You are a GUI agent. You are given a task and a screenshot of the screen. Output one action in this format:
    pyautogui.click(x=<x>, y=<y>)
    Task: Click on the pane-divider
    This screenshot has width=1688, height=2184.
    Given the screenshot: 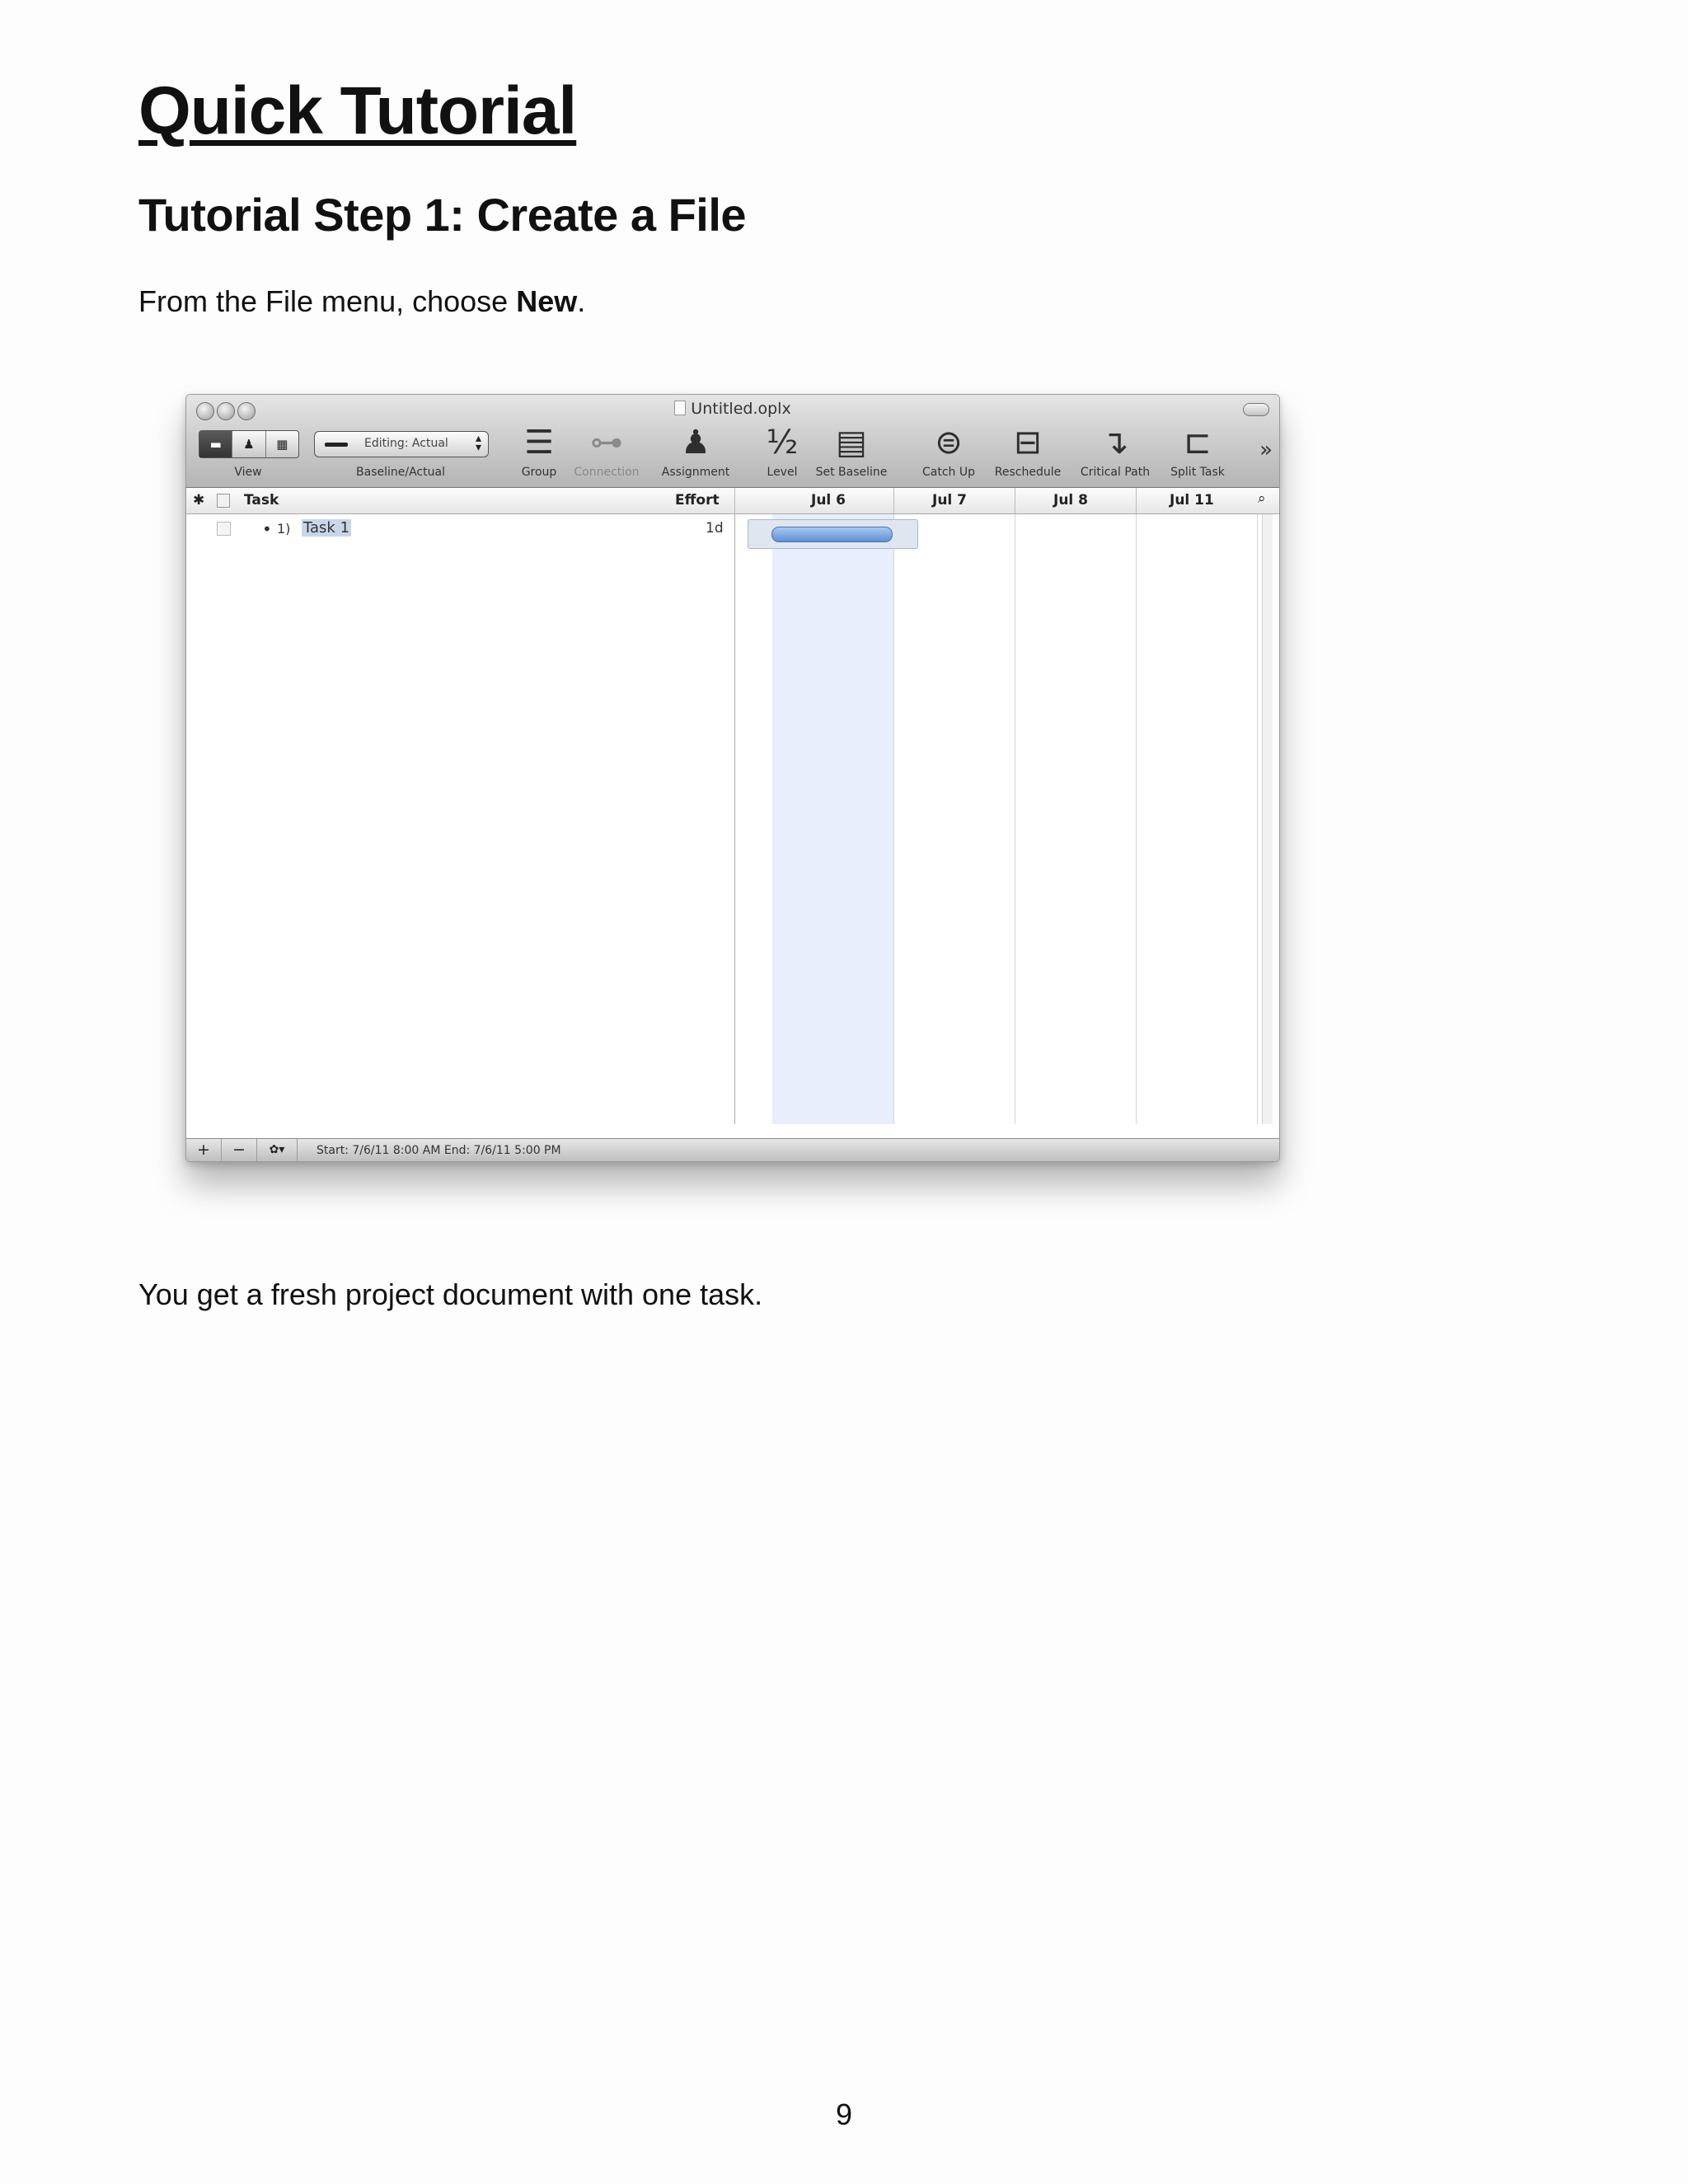 What is the action you would take?
    pyautogui.click(x=734, y=500)
    